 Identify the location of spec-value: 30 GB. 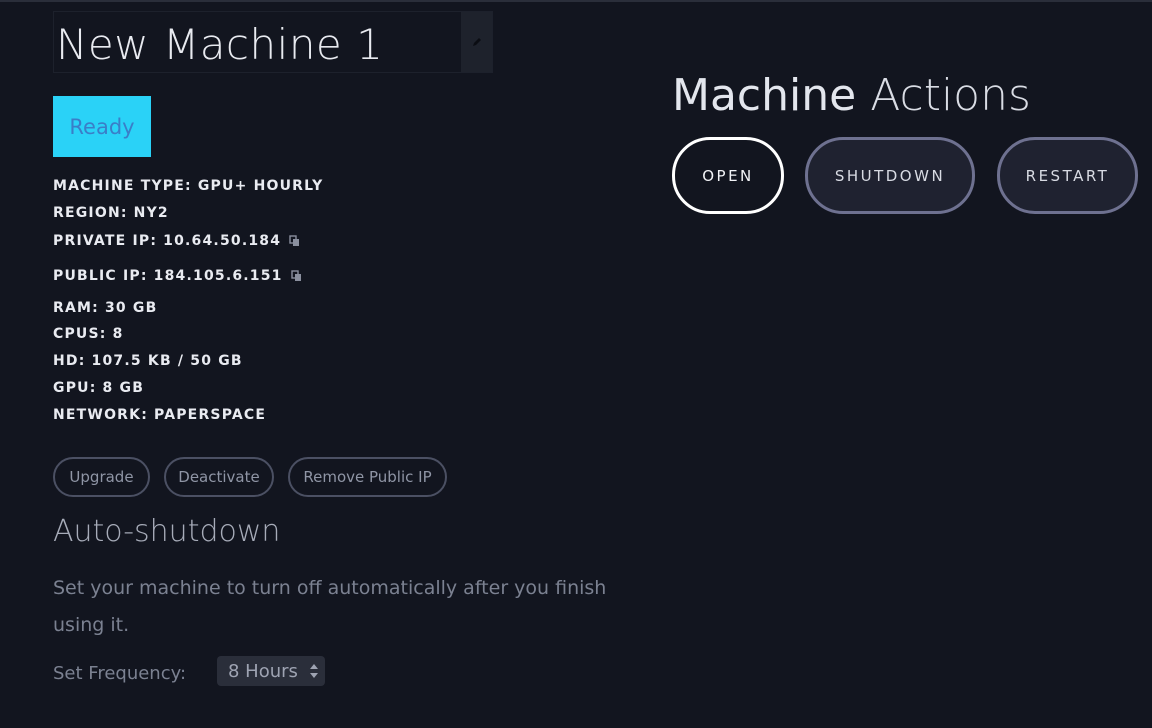
(131, 308).